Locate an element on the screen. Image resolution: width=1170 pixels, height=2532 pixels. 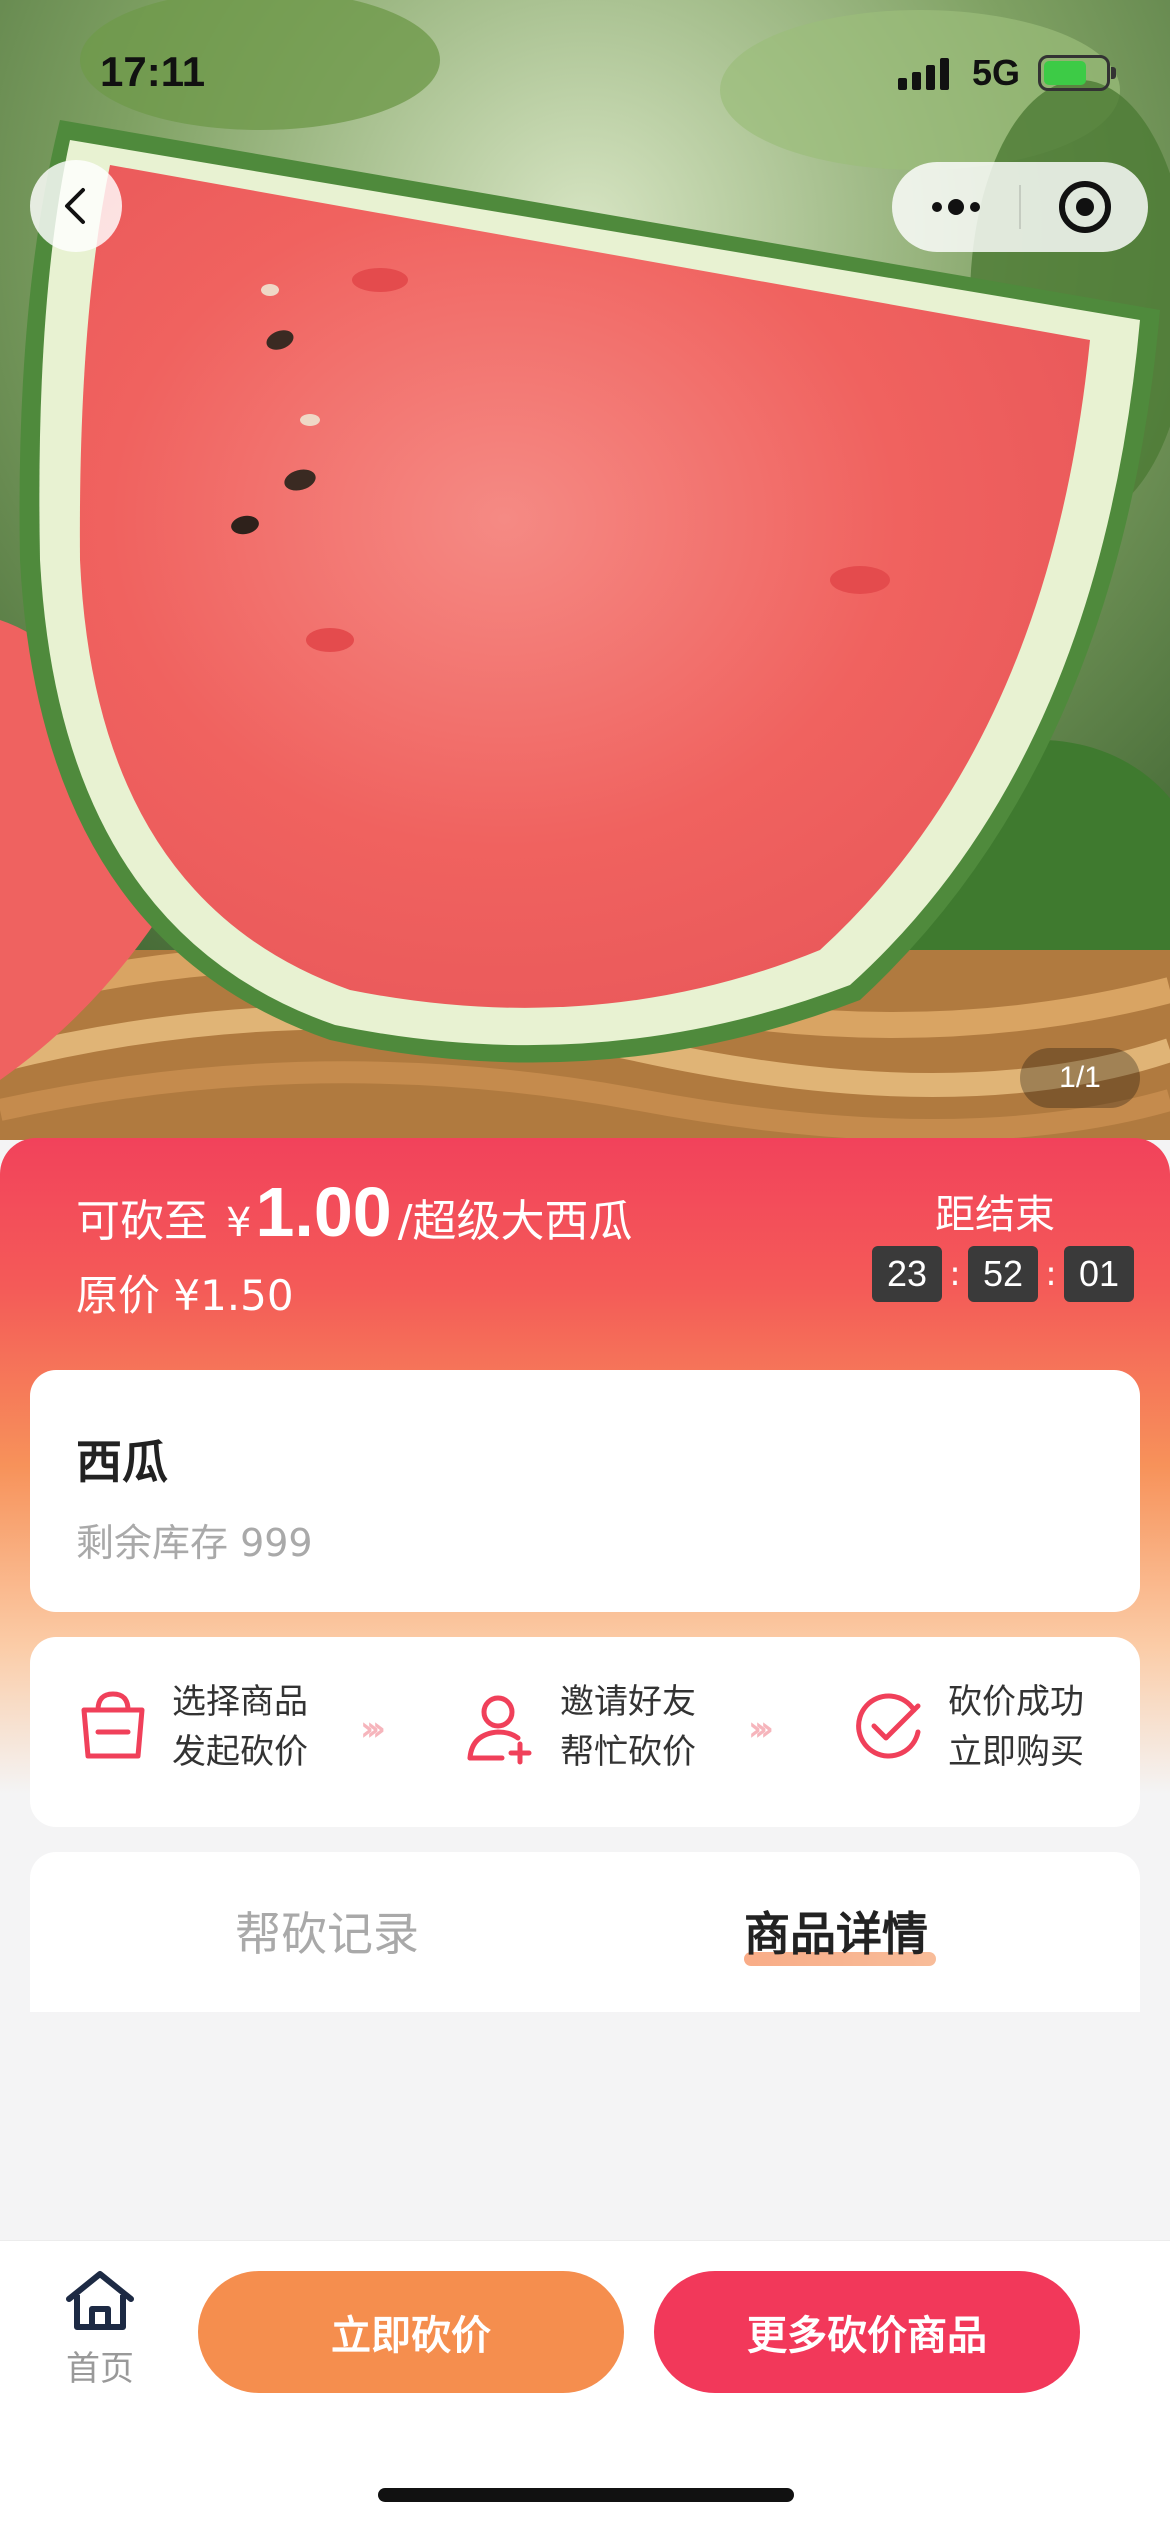
status-time: 17:11 is located at coordinates (153, 71).